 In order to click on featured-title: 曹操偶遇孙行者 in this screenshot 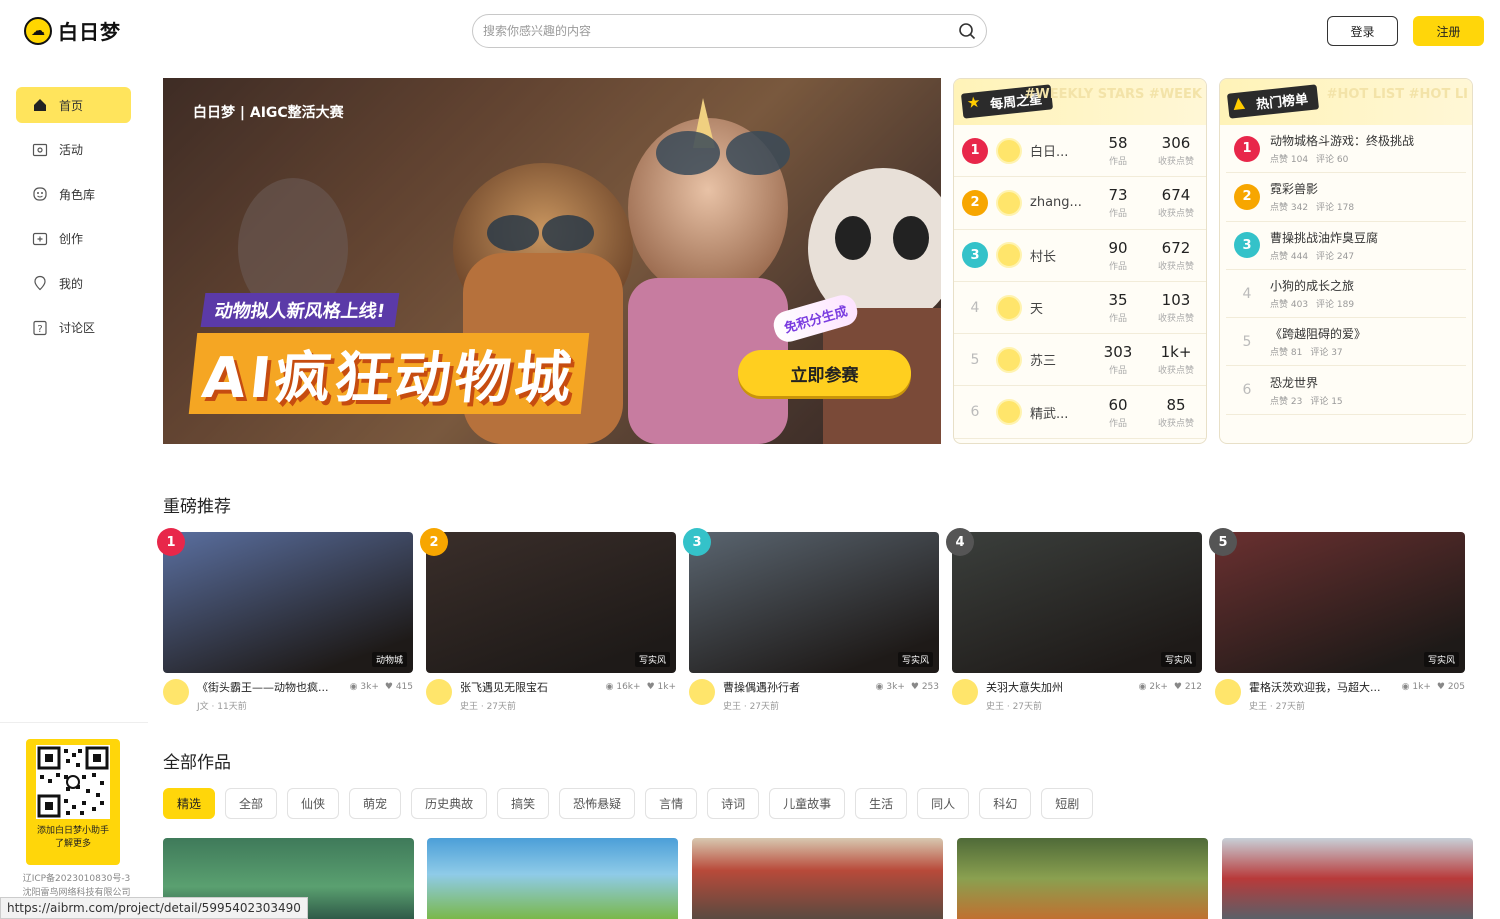, I will do `click(796, 687)`.